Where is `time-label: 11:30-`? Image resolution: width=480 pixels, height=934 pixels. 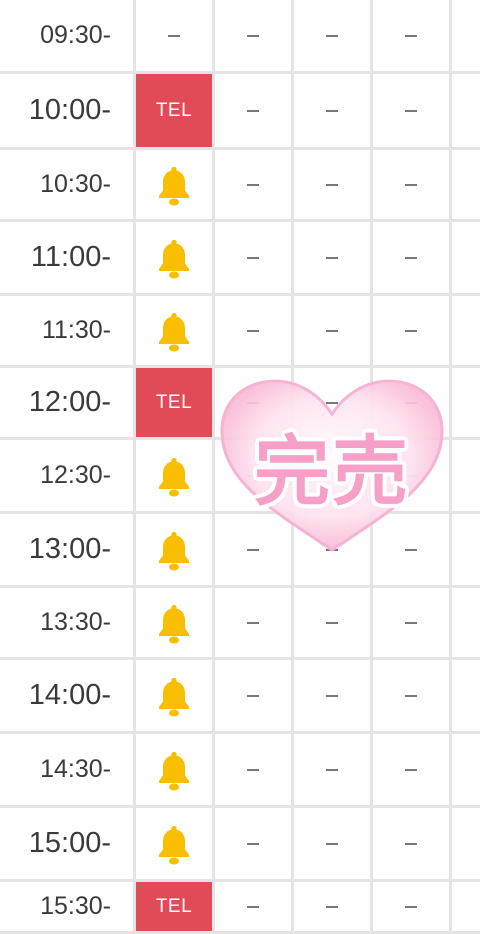 time-label: 11:30- is located at coordinates (68, 330).